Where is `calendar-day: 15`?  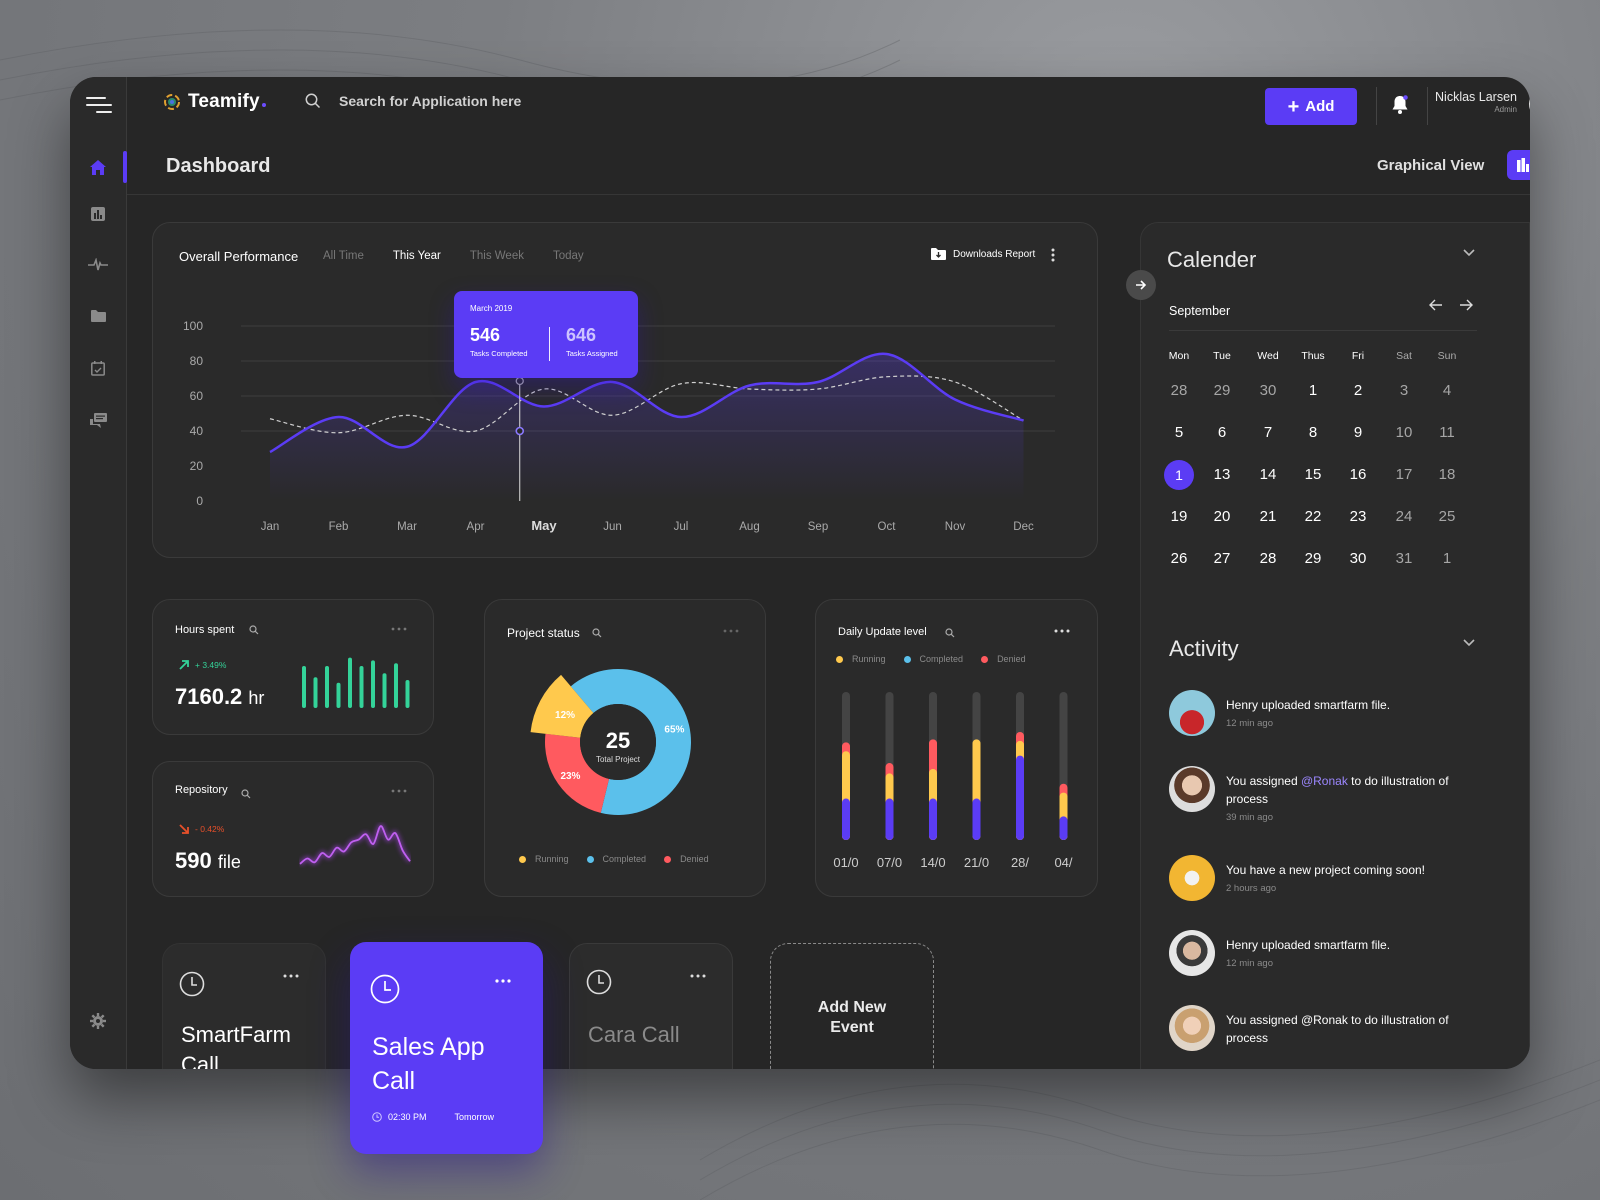
calendar-day: 15 is located at coordinates (1313, 475).